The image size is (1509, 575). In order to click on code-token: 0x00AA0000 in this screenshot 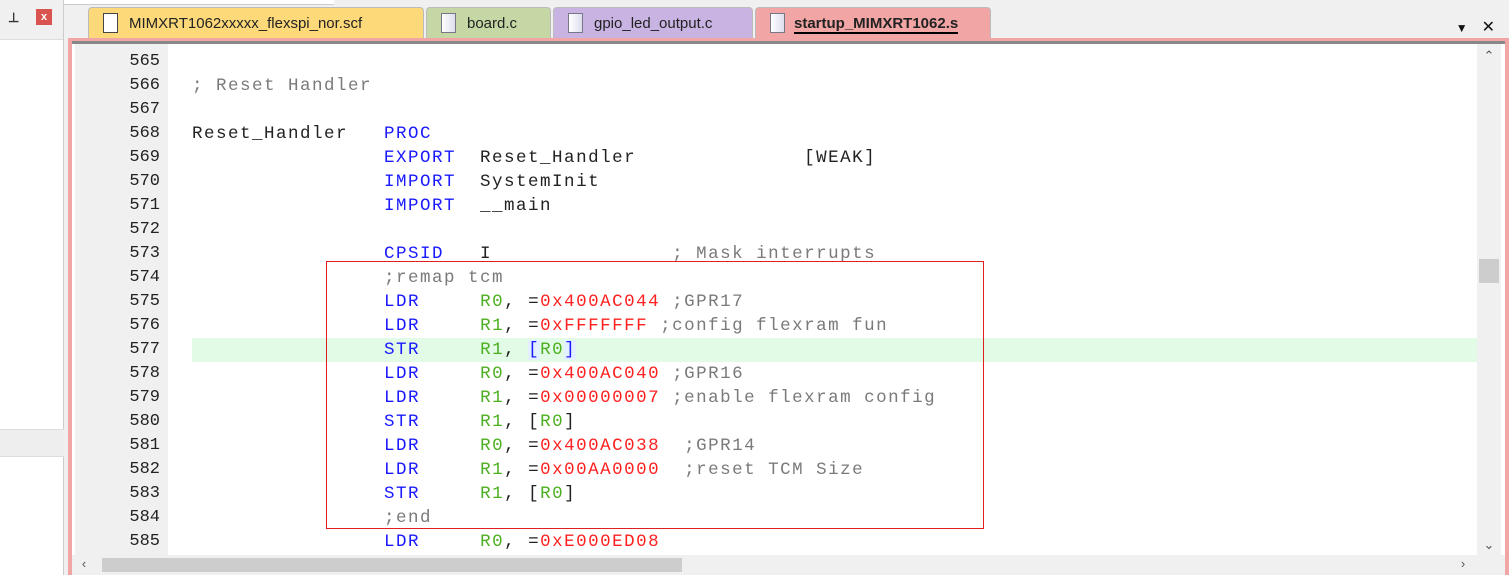, I will do `click(600, 470)`.